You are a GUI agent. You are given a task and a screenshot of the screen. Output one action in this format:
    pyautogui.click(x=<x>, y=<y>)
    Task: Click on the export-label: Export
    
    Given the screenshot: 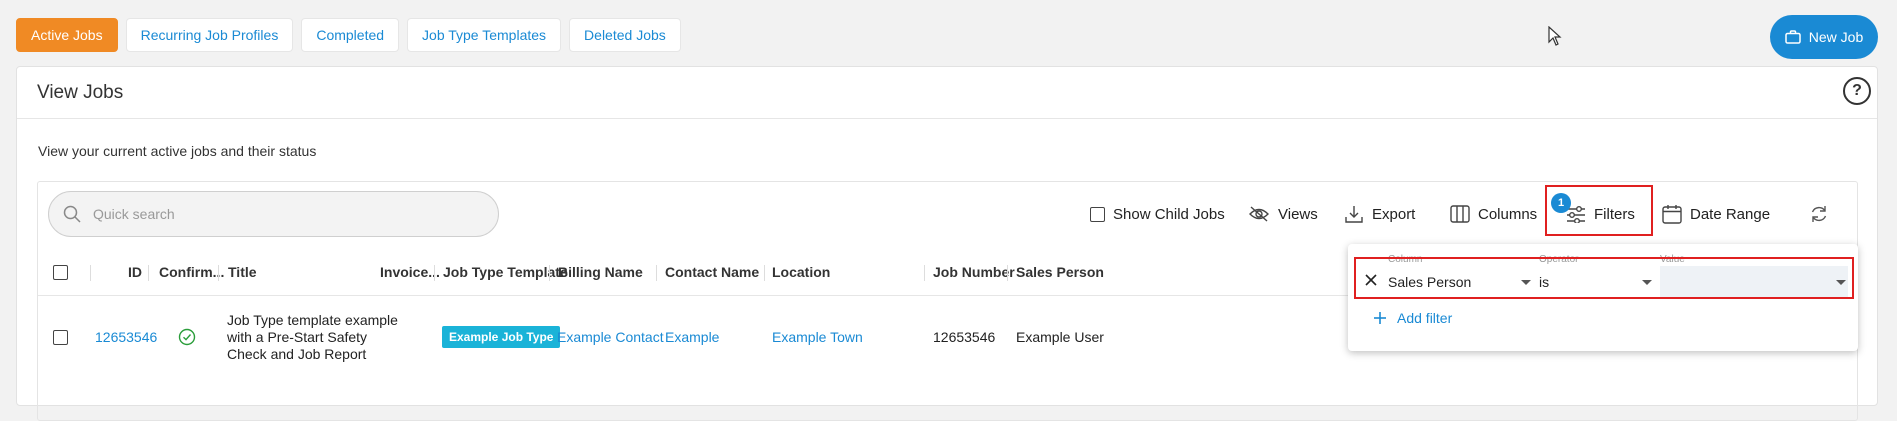 What is the action you would take?
    pyautogui.click(x=1394, y=214)
    